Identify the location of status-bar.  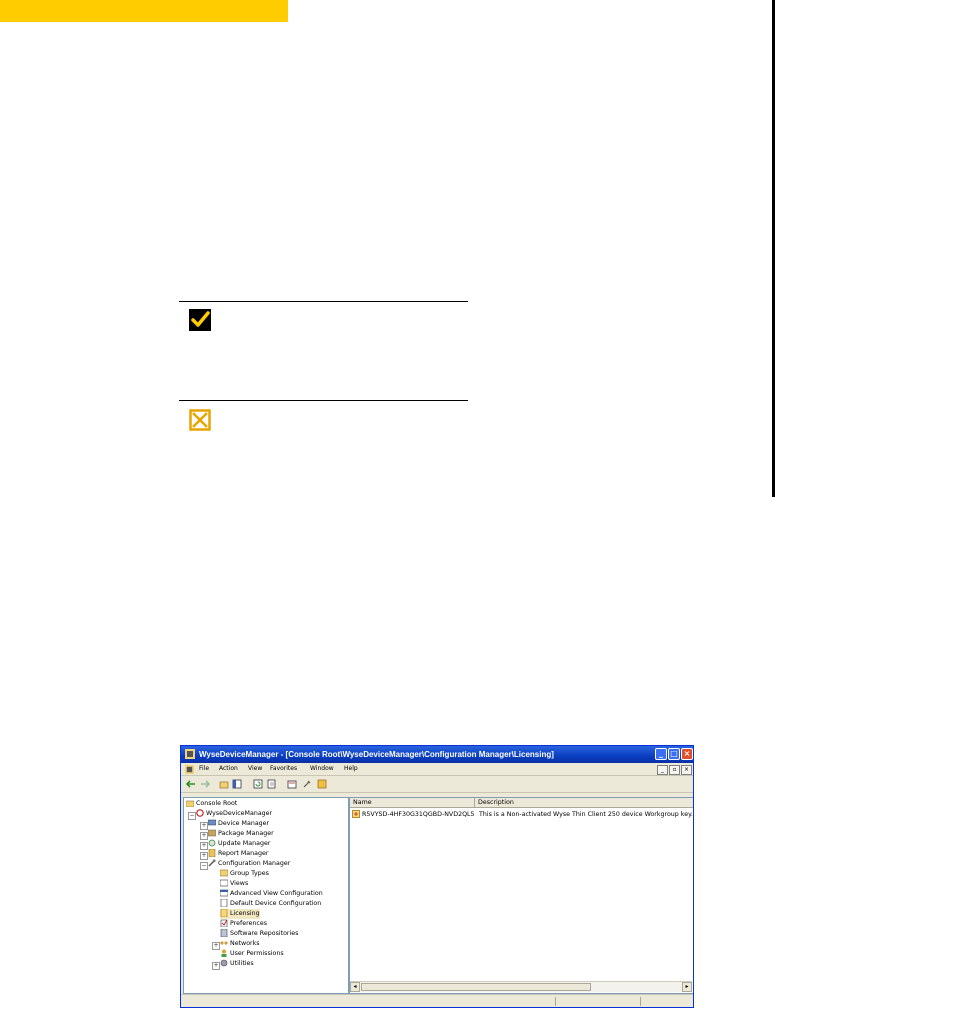
(437, 1000).